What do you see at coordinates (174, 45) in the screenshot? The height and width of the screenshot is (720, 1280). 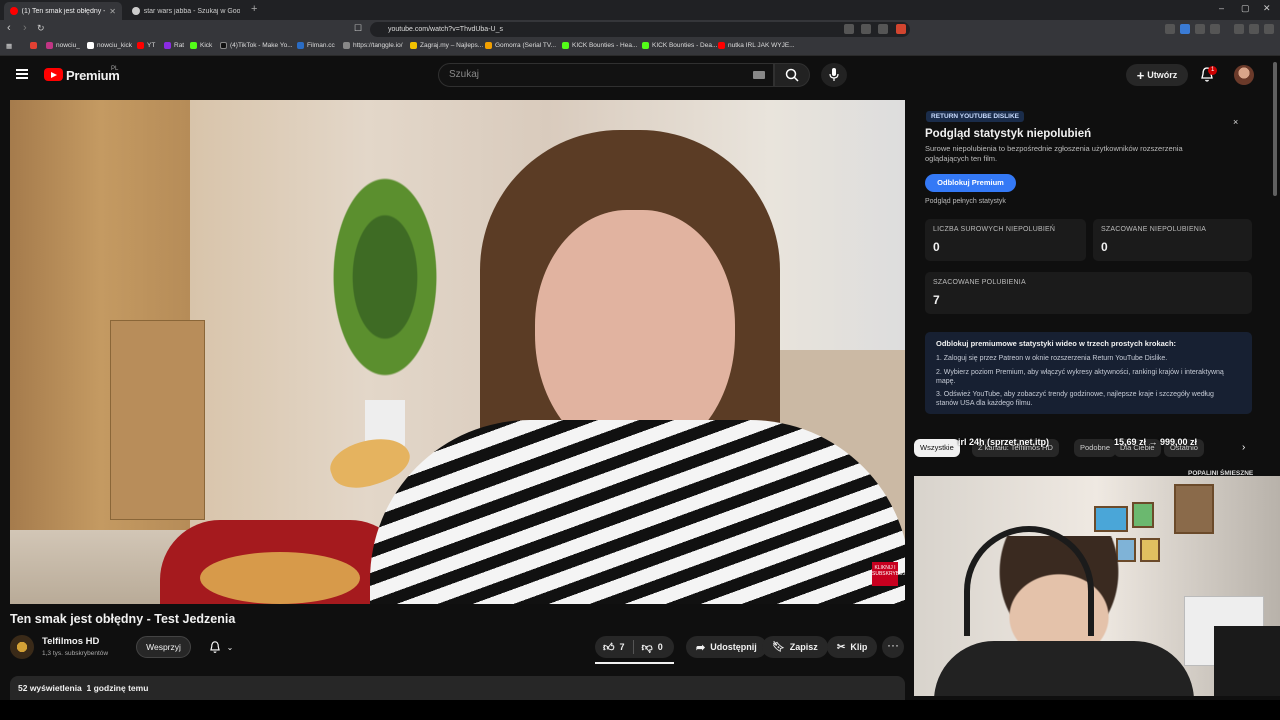 I see `bookmark-item: Rat` at bounding box center [174, 45].